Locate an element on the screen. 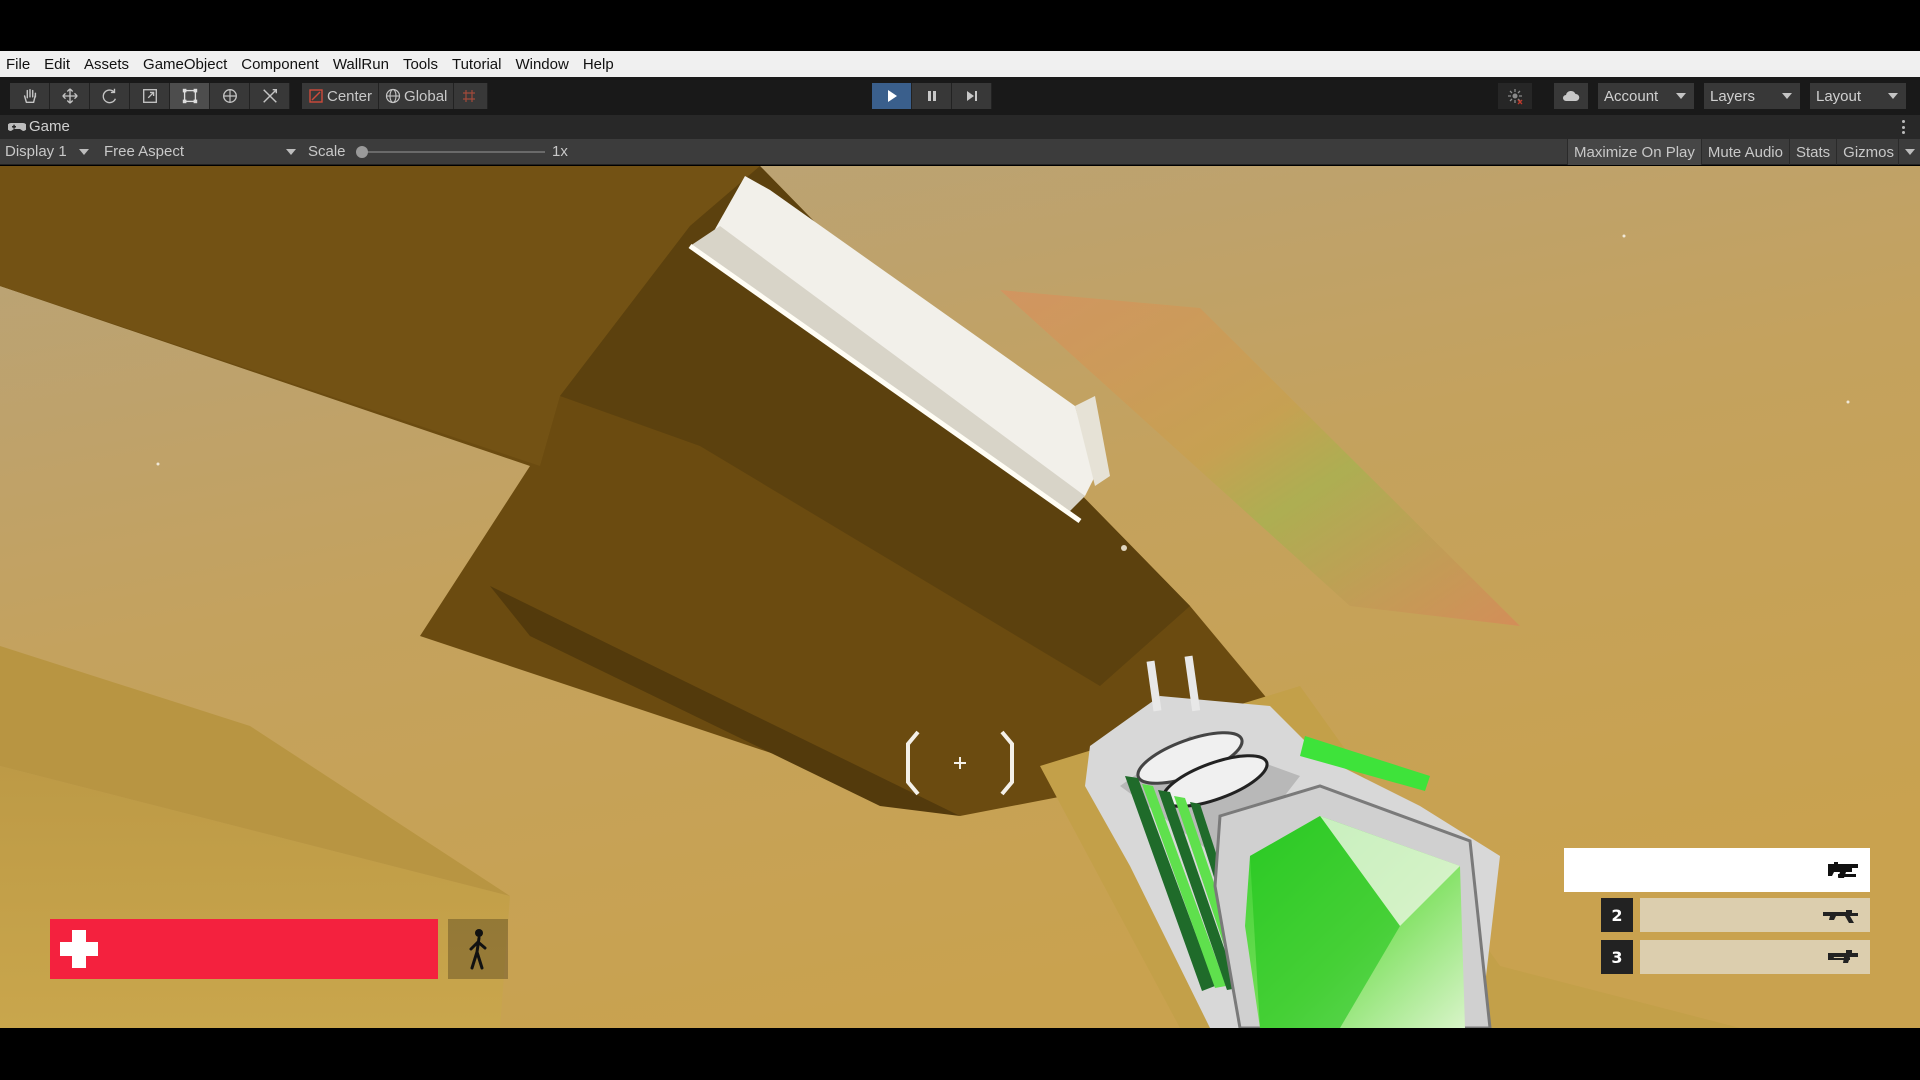 The width and height of the screenshot is (1920, 1080). gizmos-dropdown is located at coordinates (1909, 152).